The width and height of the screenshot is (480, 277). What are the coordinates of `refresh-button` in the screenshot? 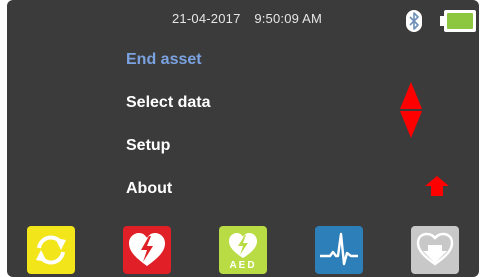 It's located at (51, 250).